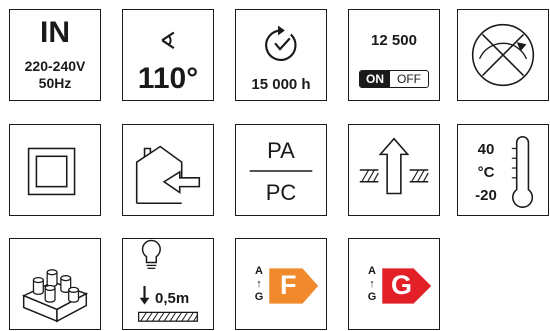  Describe the element at coordinates (55, 83) in the screenshot. I see `frequency-text: 50Hz` at that location.